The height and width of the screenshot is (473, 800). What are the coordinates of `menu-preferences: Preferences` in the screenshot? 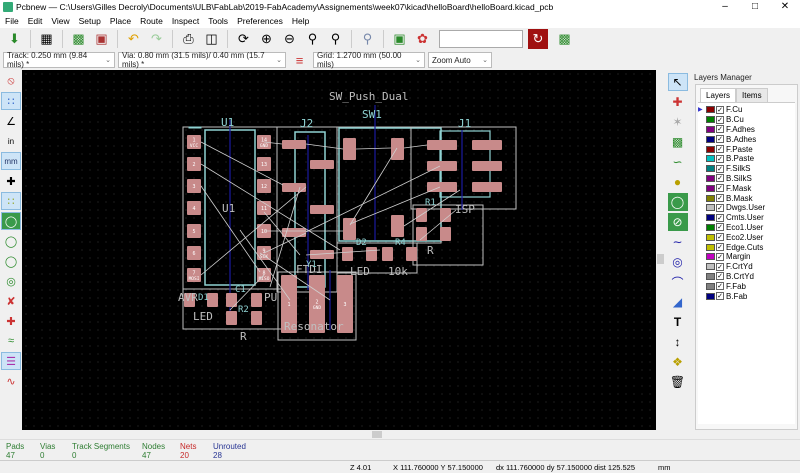 It's located at (260, 21).